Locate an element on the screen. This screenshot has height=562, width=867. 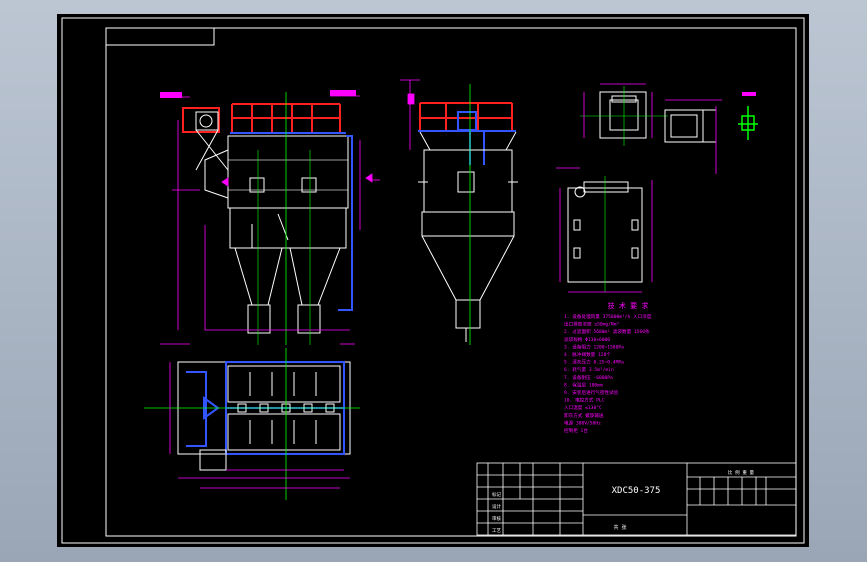
tech-req-line: 8. 保温层 100mm is located at coordinates (583, 384).